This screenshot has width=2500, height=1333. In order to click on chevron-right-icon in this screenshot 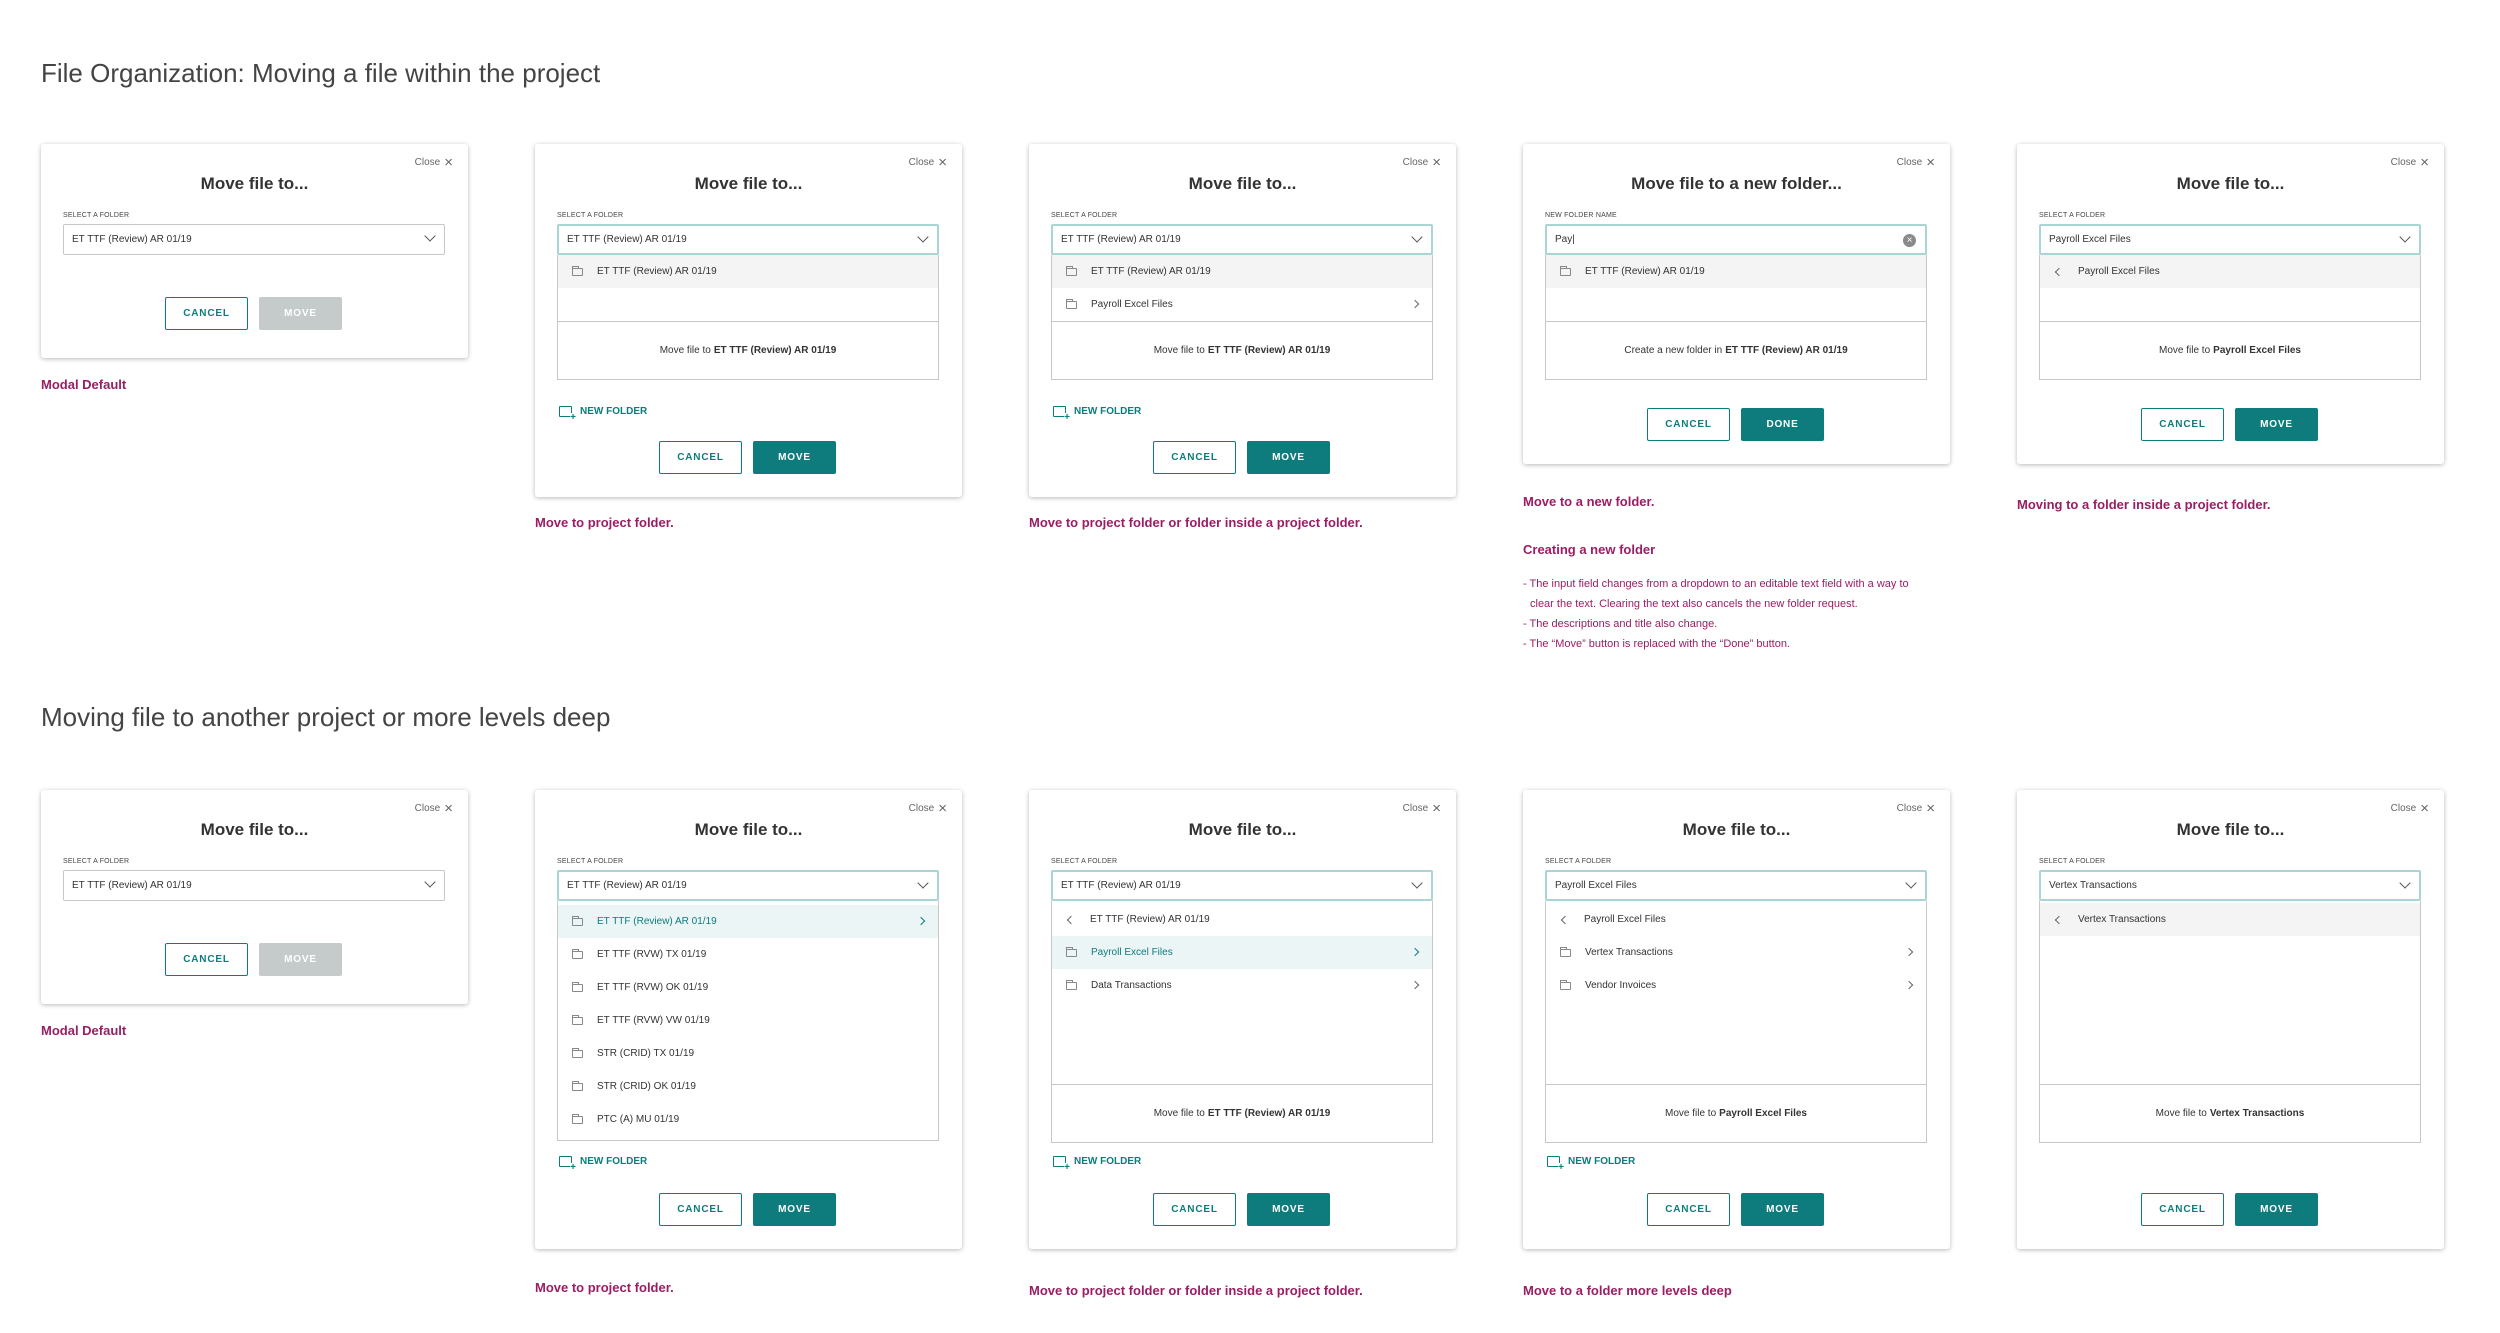, I will do `click(1909, 952)`.